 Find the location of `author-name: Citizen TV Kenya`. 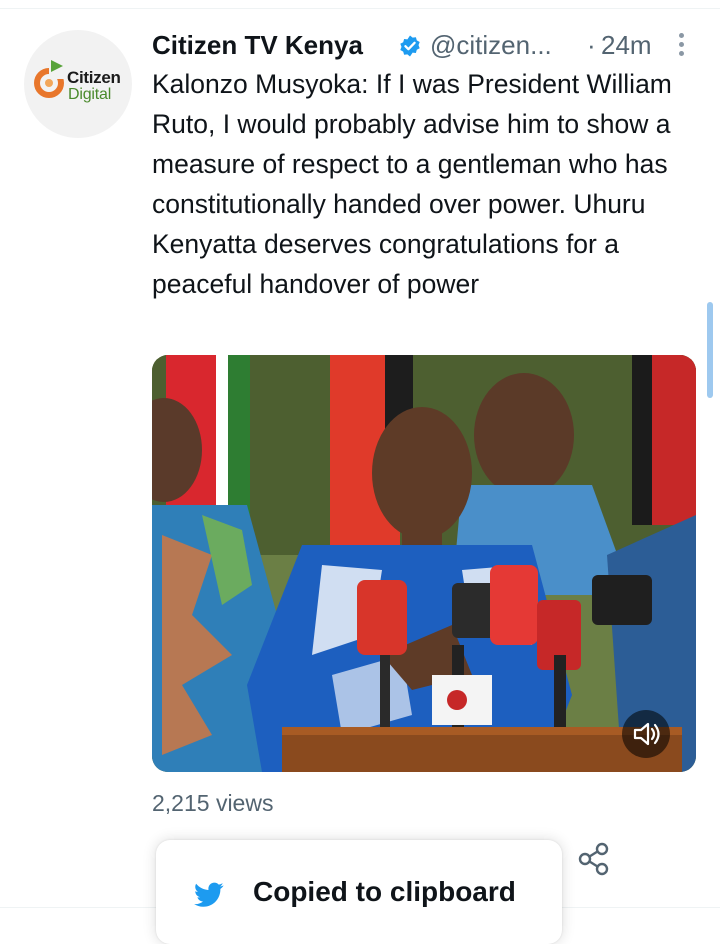

author-name: Citizen TV Kenya is located at coordinates (257, 45).